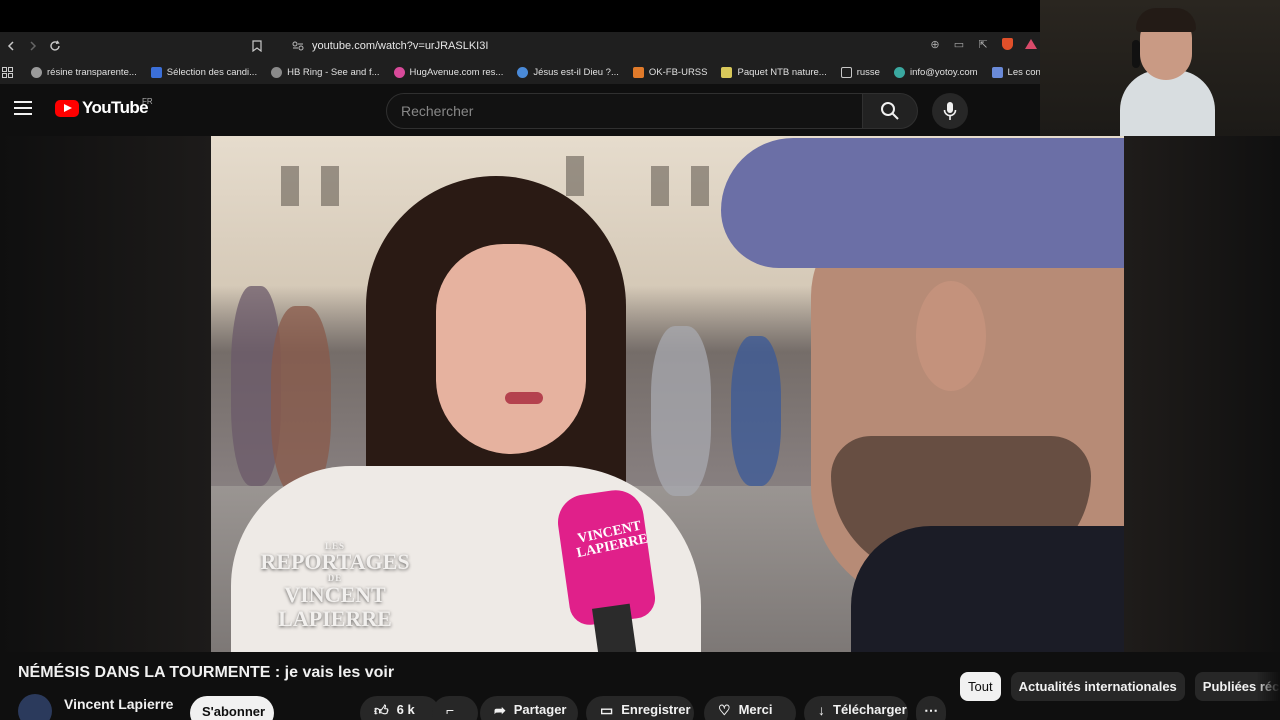 The width and height of the screenshot is (1280, 720). I want to click on search-icon, so click(890, 111).